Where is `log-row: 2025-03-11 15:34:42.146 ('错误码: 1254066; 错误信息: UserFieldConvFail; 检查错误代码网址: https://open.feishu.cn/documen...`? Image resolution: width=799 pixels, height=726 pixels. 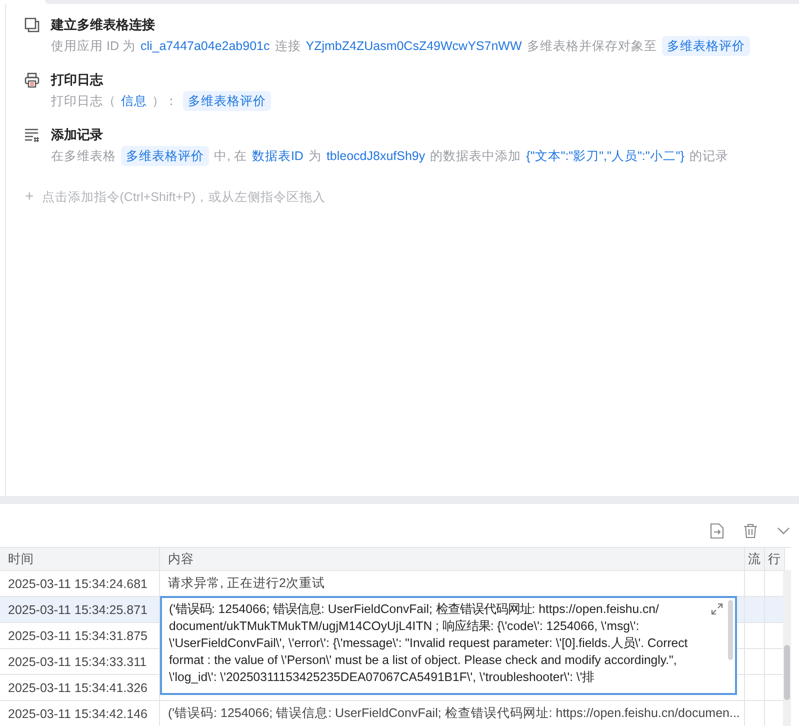 log-row: 2025-03-11 15:34:42.146 ('错误码: 1254066; 错误信息: UserFieldConvFail; 检查错误代码网址: https://open.feishu.cn/documen... is located at coordinates (392, 713).